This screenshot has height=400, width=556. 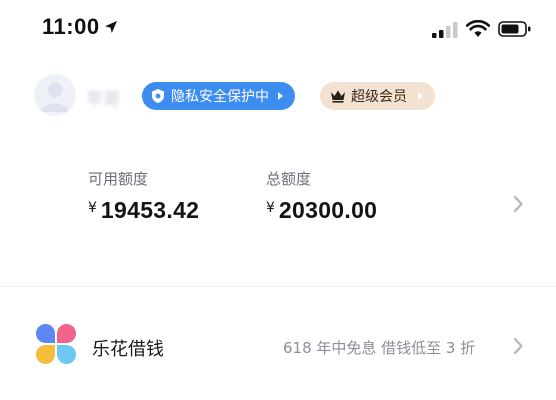 What do you see at coordinates (158, 96) in the screenshot?
I see `shield-icon` at bounding box center [158, 96].